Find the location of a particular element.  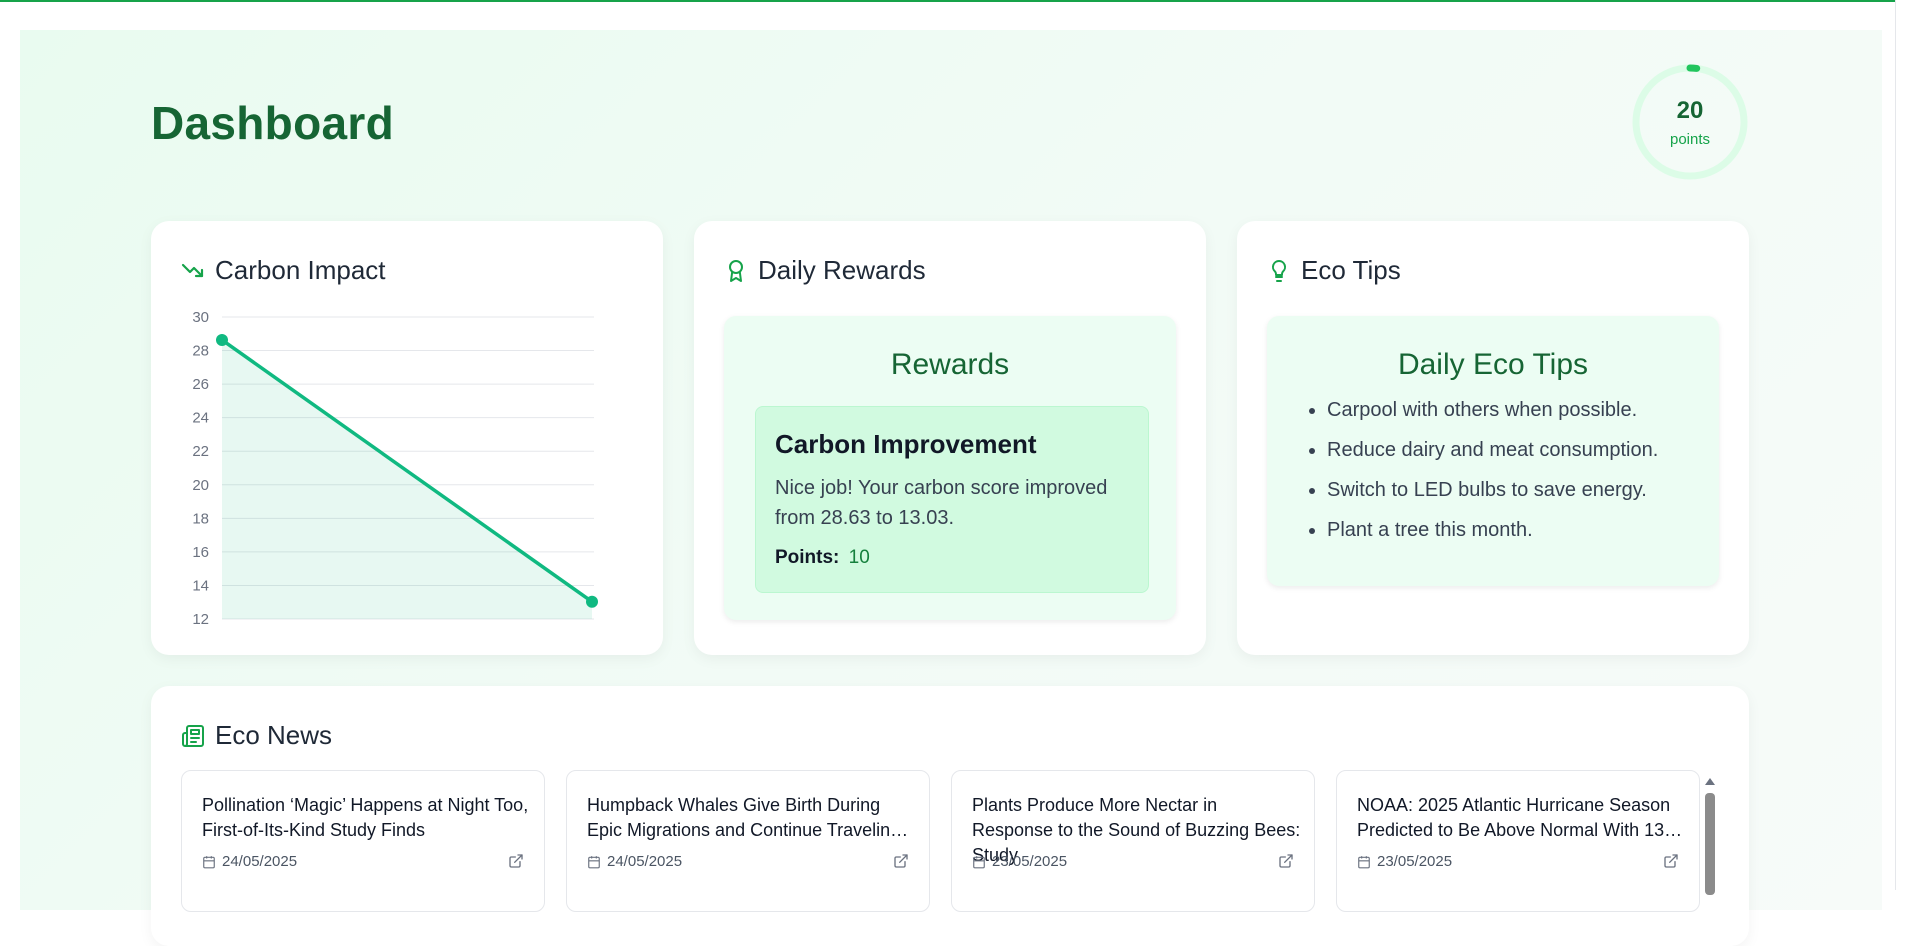

reward-points: Points: 10 is located at coordinates (822, 558).